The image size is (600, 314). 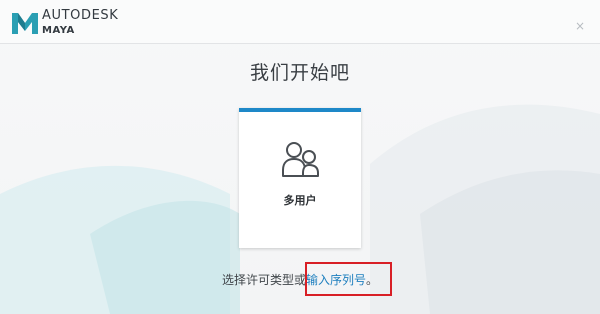 I want to click on multi-user-icon, so click(x=300, y=159).